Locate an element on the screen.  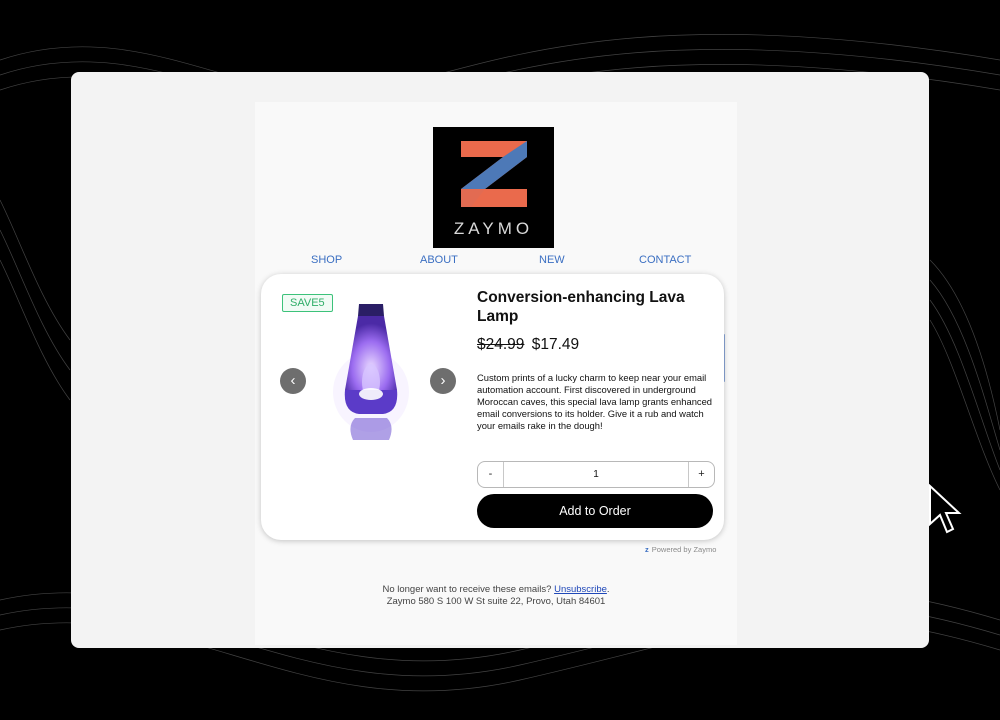
powered-by-label: Powered by Zaymo is located at coordinates (684, 549).